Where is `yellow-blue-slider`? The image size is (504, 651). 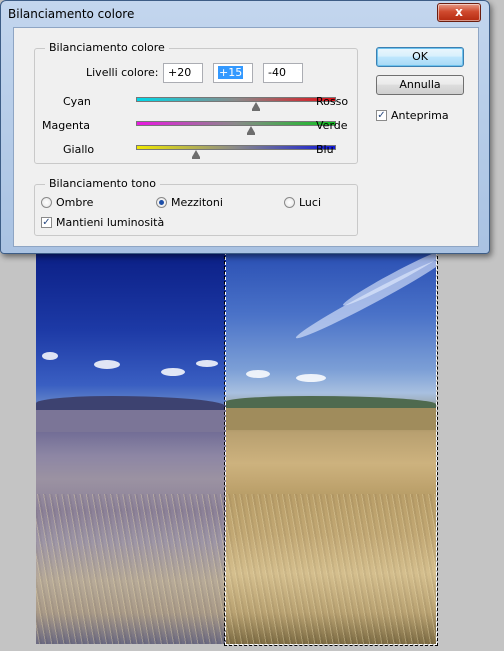 yellow-blue-slider is located at coordinates (236, 147).